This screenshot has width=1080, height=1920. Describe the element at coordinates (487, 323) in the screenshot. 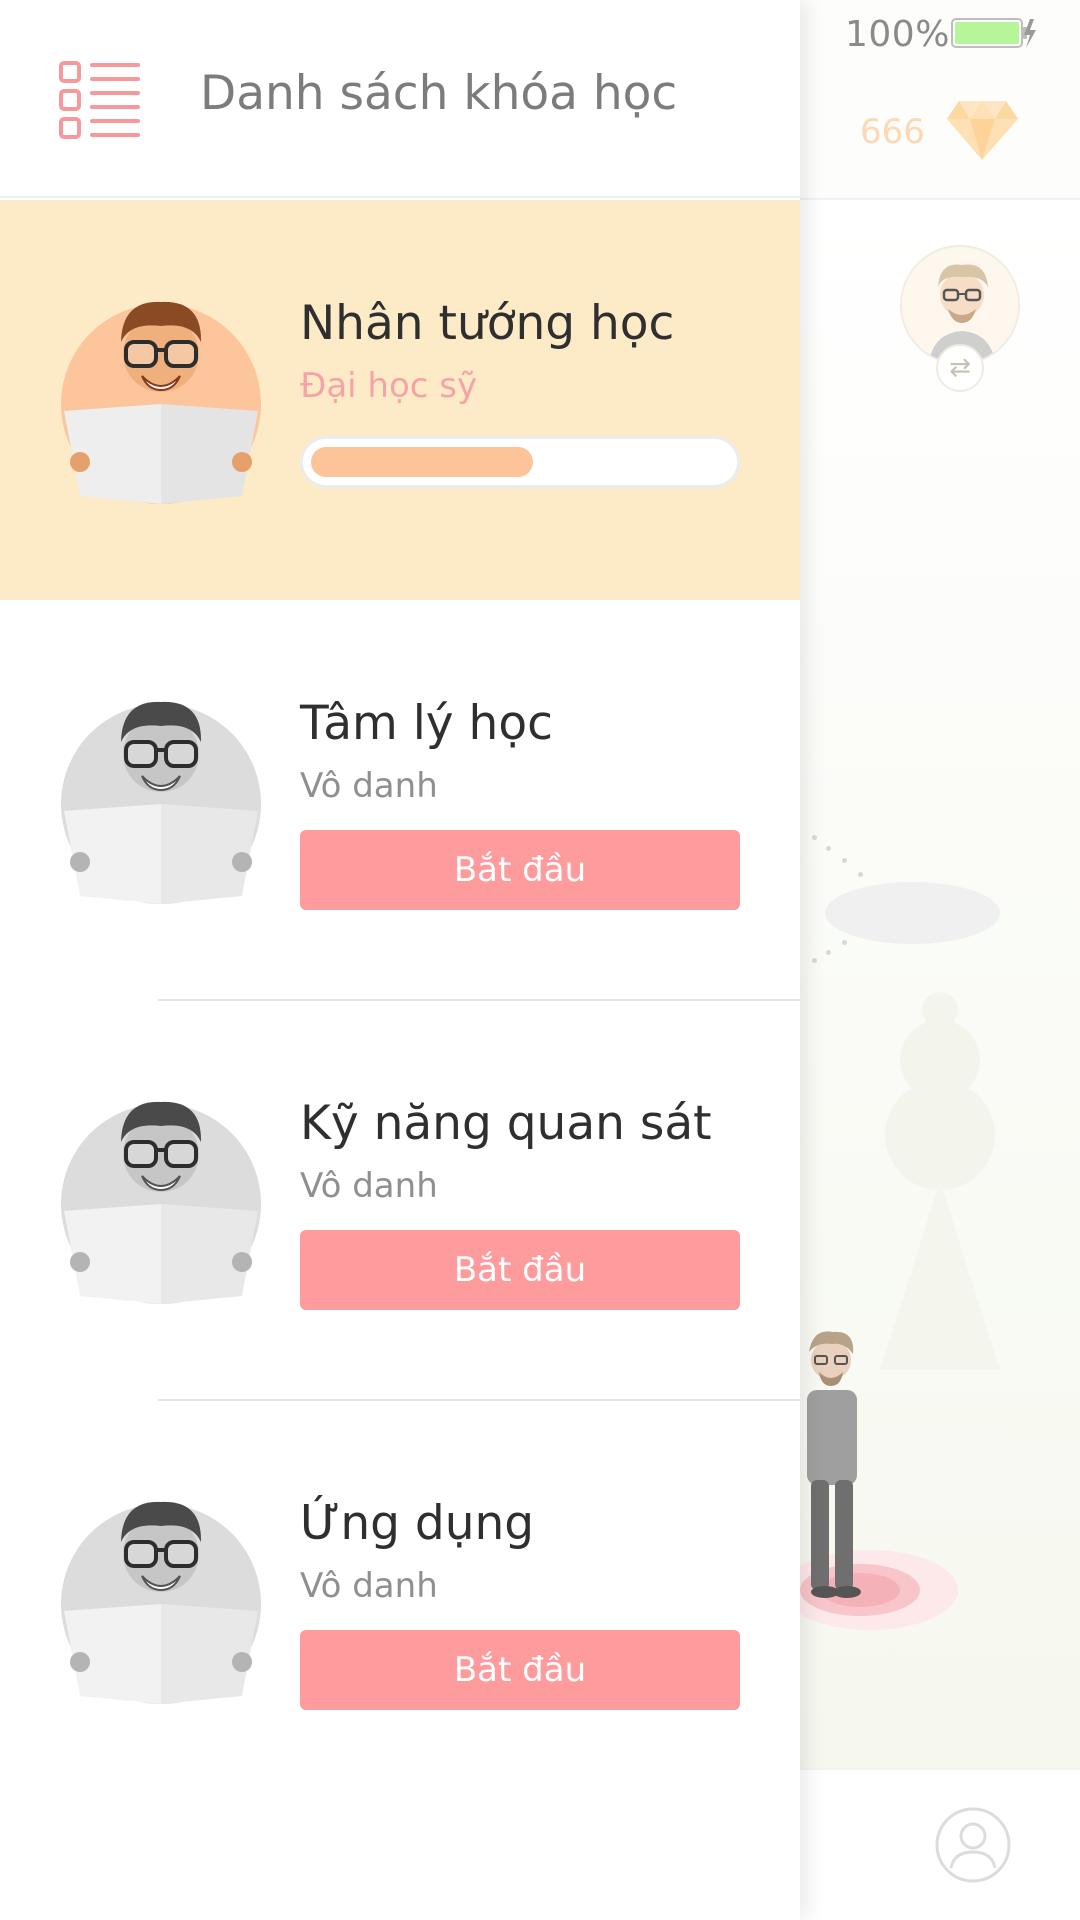

I see `course-name: Nhân tướng học` at that location.